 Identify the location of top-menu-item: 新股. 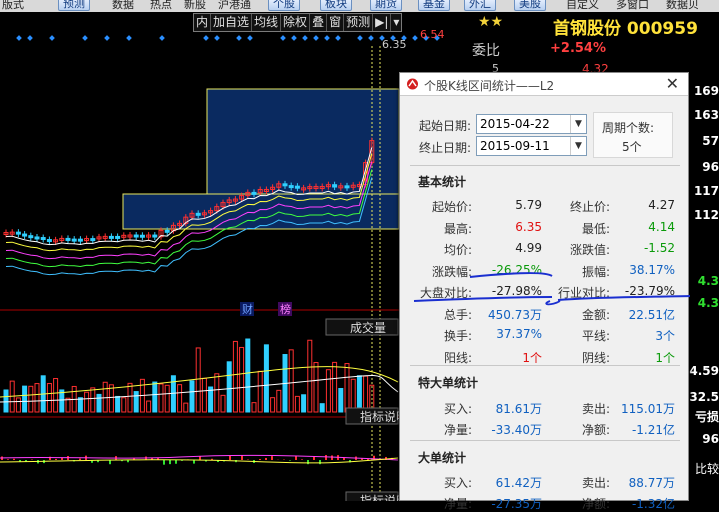
(195, 6).